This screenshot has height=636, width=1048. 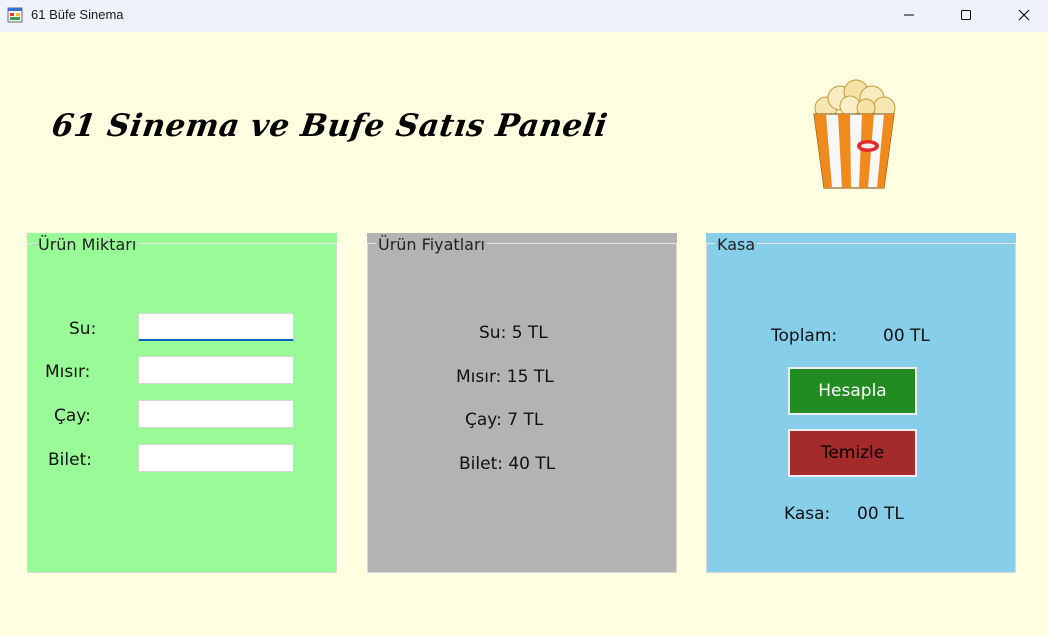 I want to click on toplam-label: Toplam:, so click(x=804, y=336).